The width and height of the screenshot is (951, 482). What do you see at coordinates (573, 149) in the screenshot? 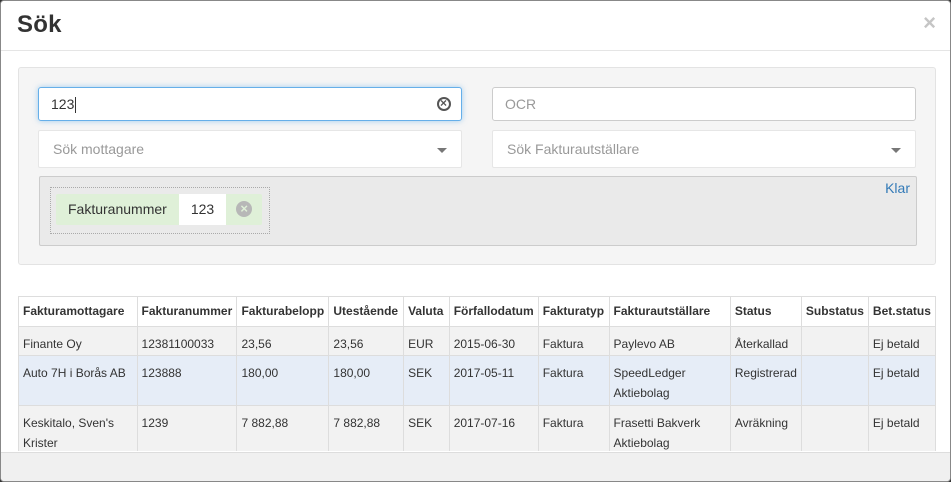
I see `issuer-select-placeholder: Sök Fakturautställare` at bounding box center [573, 149].